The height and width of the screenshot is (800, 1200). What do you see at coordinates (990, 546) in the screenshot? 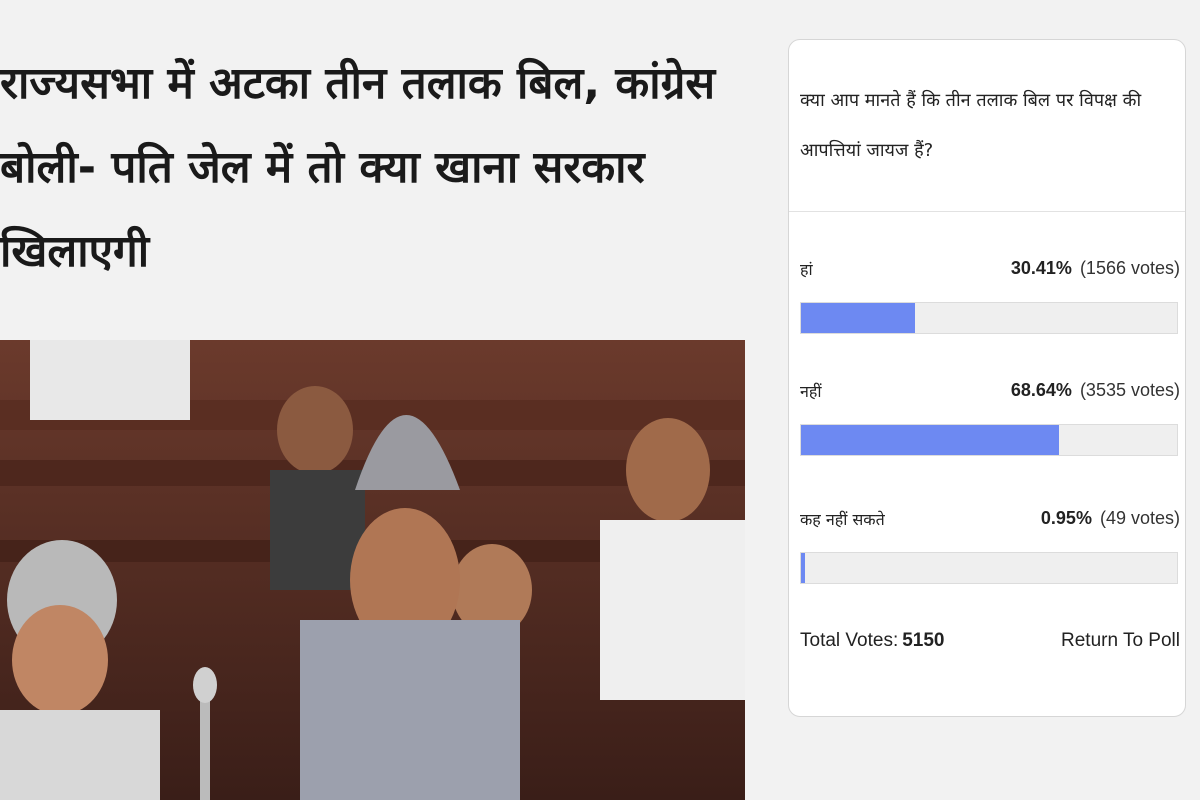
I see `poll-option-cant-say: कह नहीं सकते 0.95% (49 votes)` at bounding box center [990, 546].